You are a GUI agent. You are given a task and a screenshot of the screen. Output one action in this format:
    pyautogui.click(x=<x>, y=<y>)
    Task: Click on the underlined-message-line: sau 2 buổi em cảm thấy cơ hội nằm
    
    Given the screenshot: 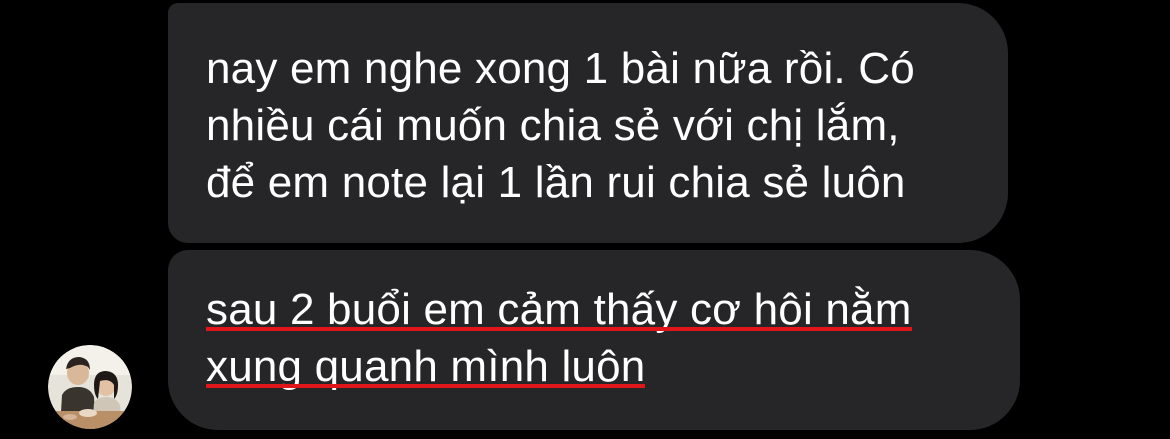 What is the action you would take?
    pyautogui.click(x=559, y=309)
    